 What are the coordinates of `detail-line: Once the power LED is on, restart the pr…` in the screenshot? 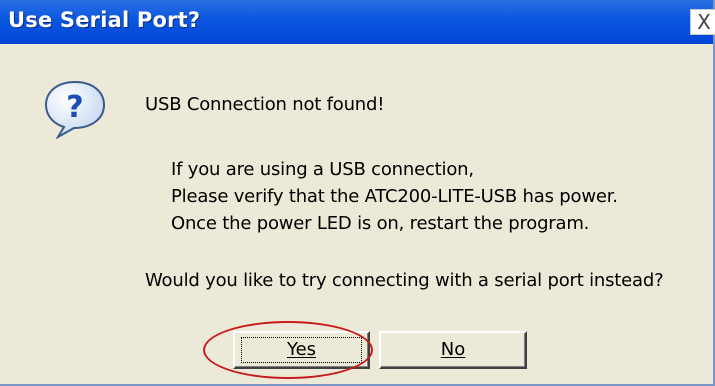 It's located at (380, 223).